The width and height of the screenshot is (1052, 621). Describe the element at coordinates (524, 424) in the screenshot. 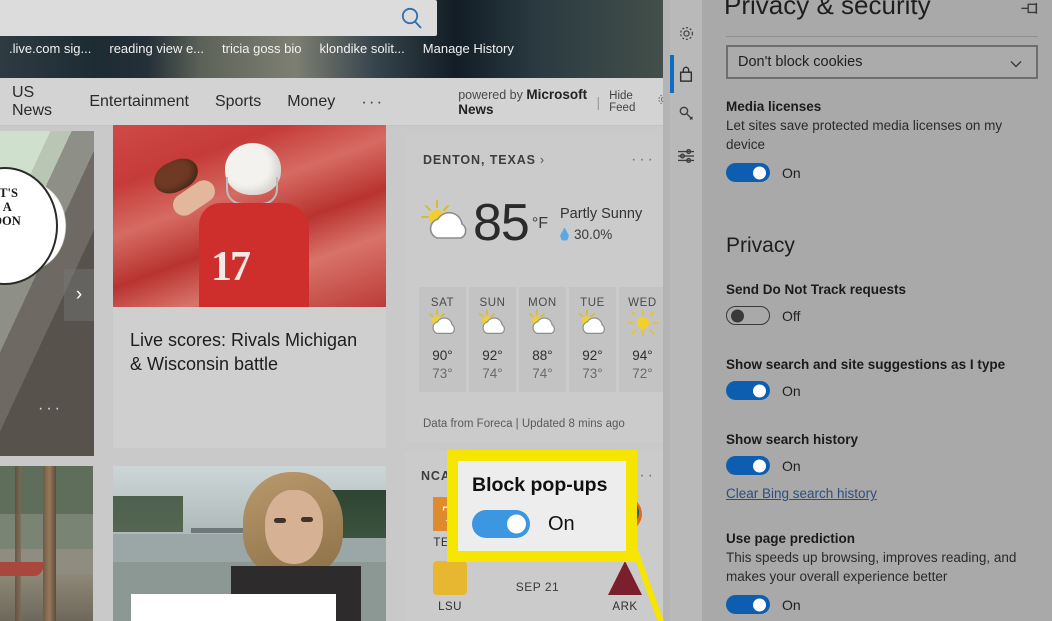

I see `weather-attribution: Data from Foreca | Updated 8 mins ago` at that location.